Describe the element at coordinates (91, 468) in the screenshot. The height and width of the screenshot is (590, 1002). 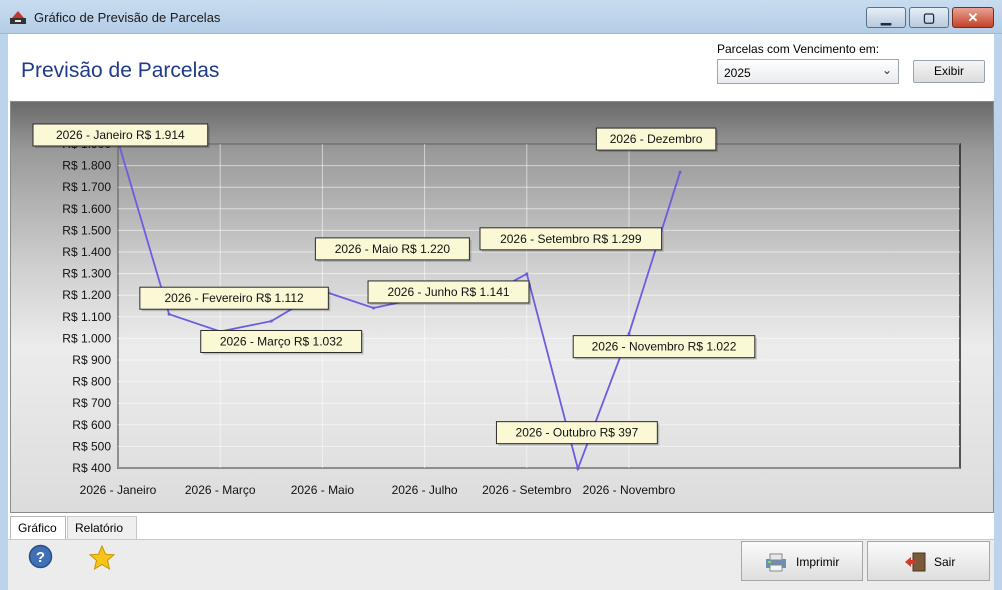
I see `y-tick-label: R$ 400` at that location.